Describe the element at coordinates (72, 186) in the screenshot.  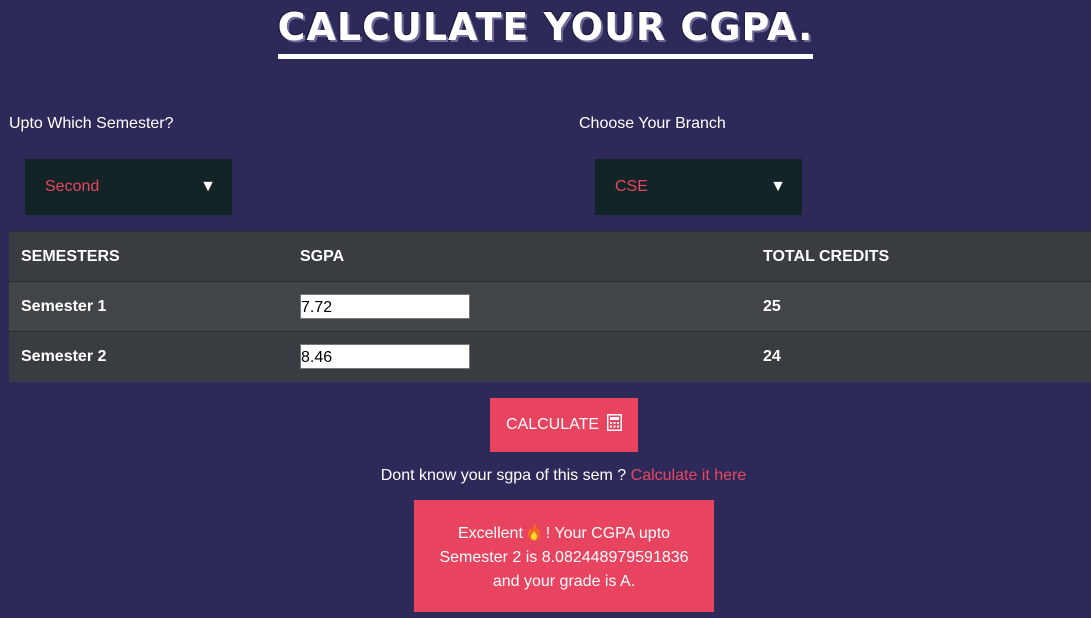
I see `semester-select-value: Second` at that location.